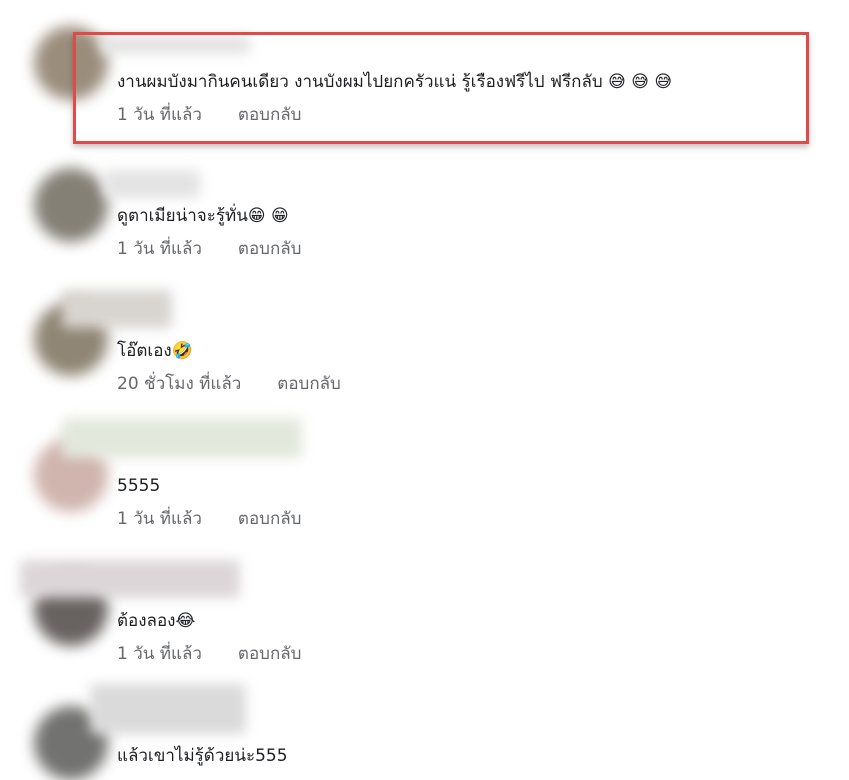 The image size is (849, 780). I want to click on comment-text: ดูตาเมียน่าจะรู้ทั่น😁 😁, so click(203, 216).